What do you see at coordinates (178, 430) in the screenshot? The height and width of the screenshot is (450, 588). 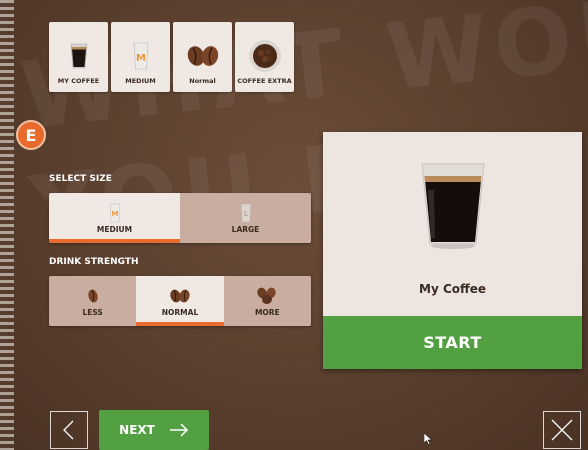 I see `arrow-right-icon` at bounding box center [178, 430].